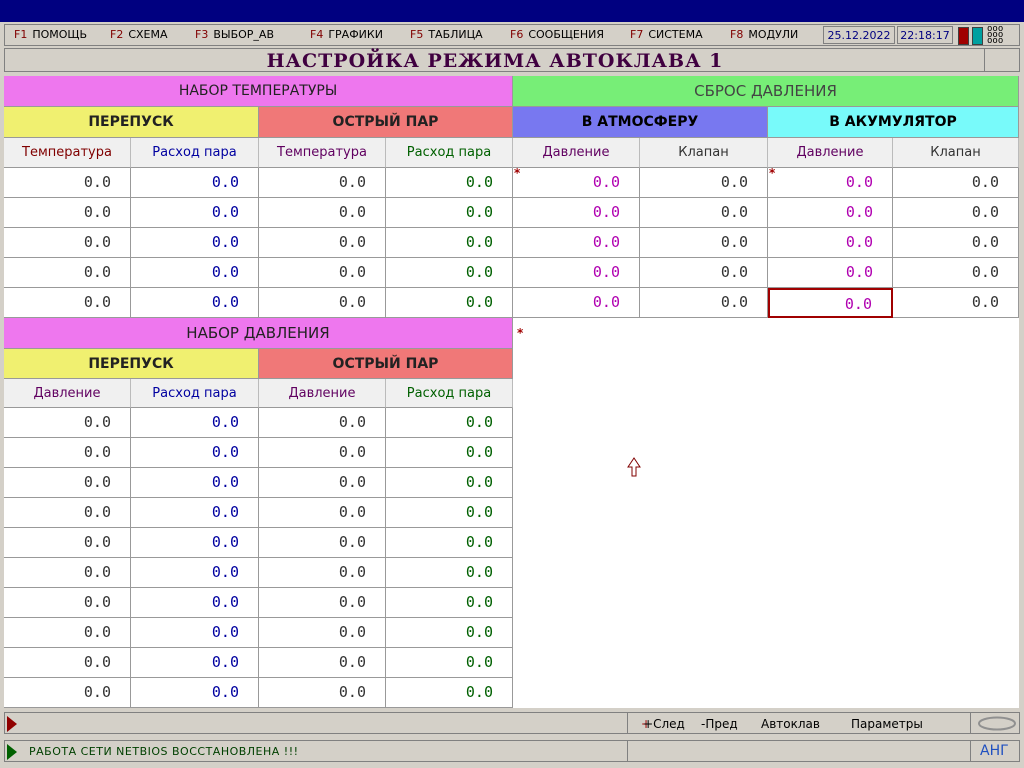 The image size is (1024, 768). Describe the element at coordinates (997, 723) in the screenshot. I see `disk-icon` at that location.